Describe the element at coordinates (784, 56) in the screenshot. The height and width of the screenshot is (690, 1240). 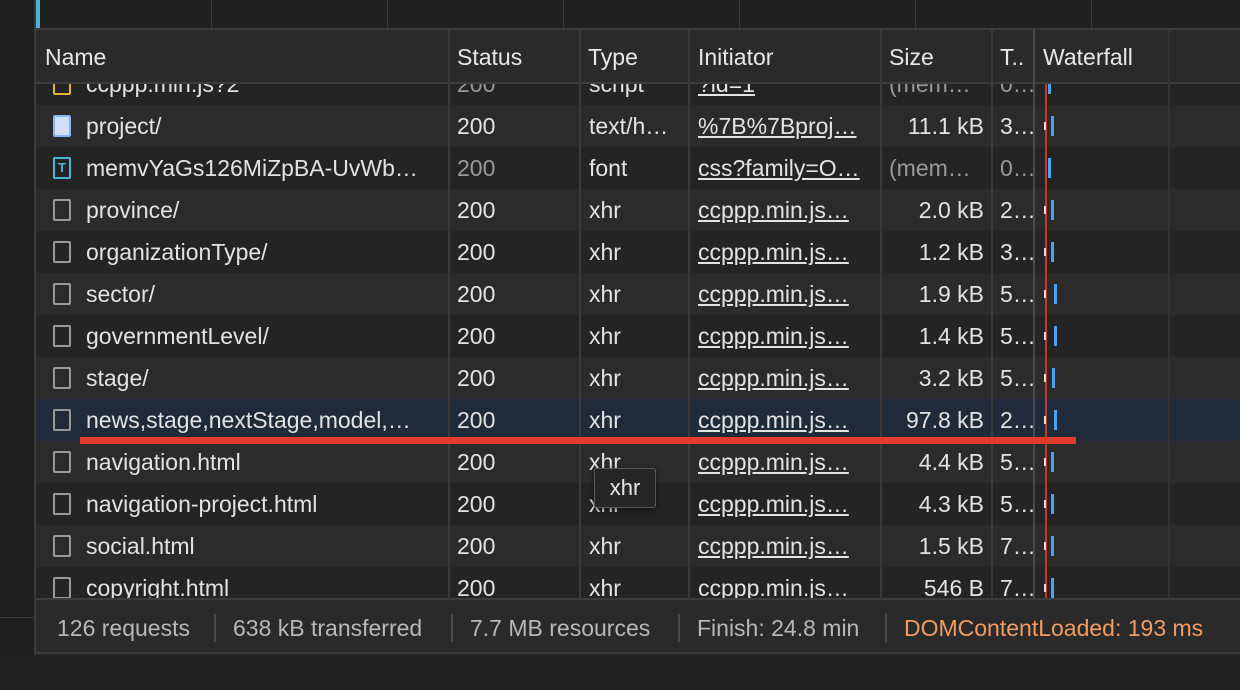
I see `column-header-initiator: Initiator` at that location.